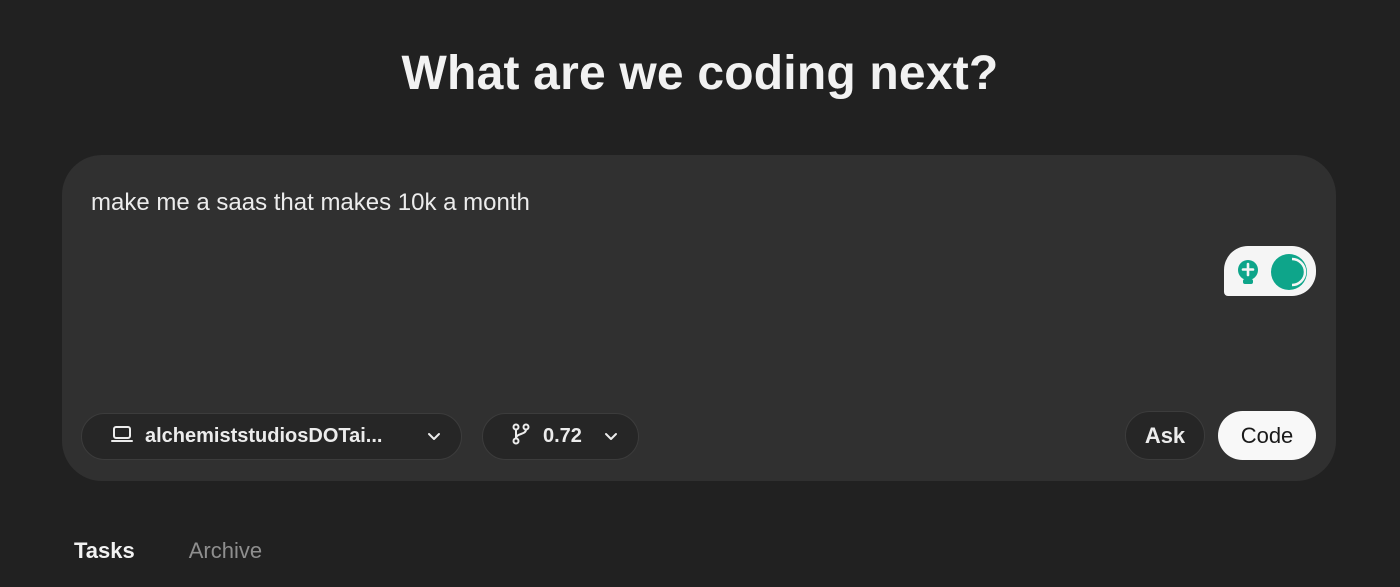 The width and height of the screenshot is (1400, 587). I want to click on git-branch-icon, so click(521, 437).